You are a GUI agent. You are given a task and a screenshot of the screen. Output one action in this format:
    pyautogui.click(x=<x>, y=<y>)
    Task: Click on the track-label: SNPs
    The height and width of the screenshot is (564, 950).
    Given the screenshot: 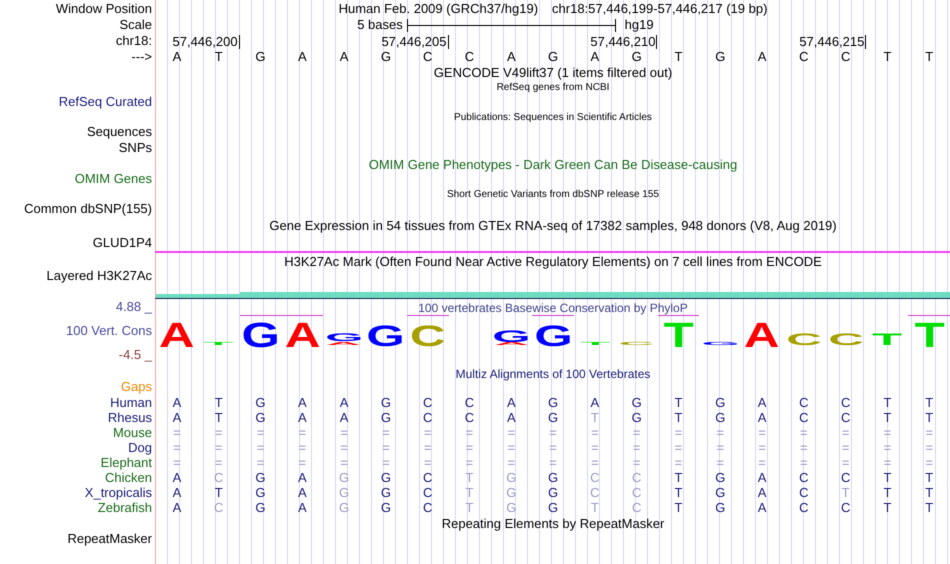 What is the action you would take?
    pyautogui.click(x=76, y=148)
    